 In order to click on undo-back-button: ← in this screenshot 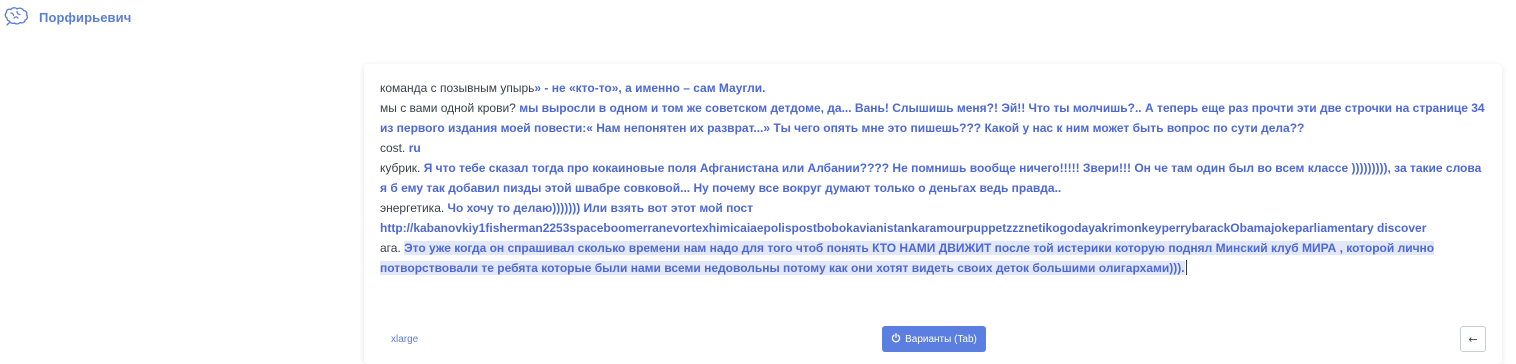, I will do `click(1473, 339)`.